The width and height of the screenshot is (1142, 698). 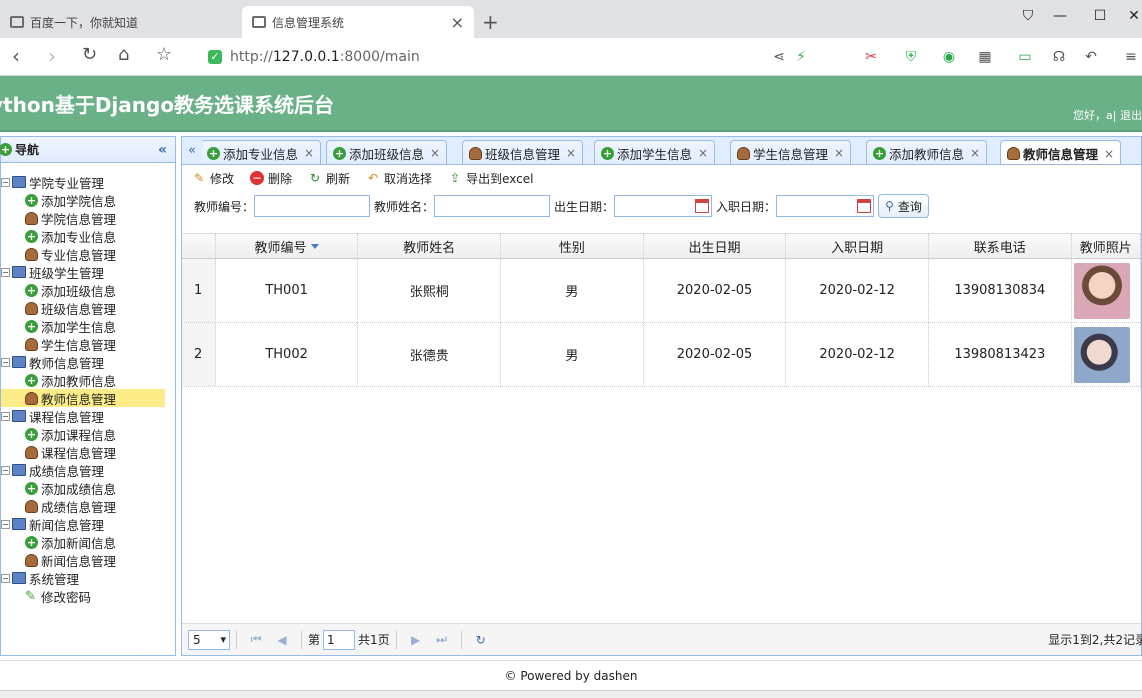 What do you see at coordinates (492, 206) in the screenshot?
I see `teacher-name-input` at bounding box center [492, 206].